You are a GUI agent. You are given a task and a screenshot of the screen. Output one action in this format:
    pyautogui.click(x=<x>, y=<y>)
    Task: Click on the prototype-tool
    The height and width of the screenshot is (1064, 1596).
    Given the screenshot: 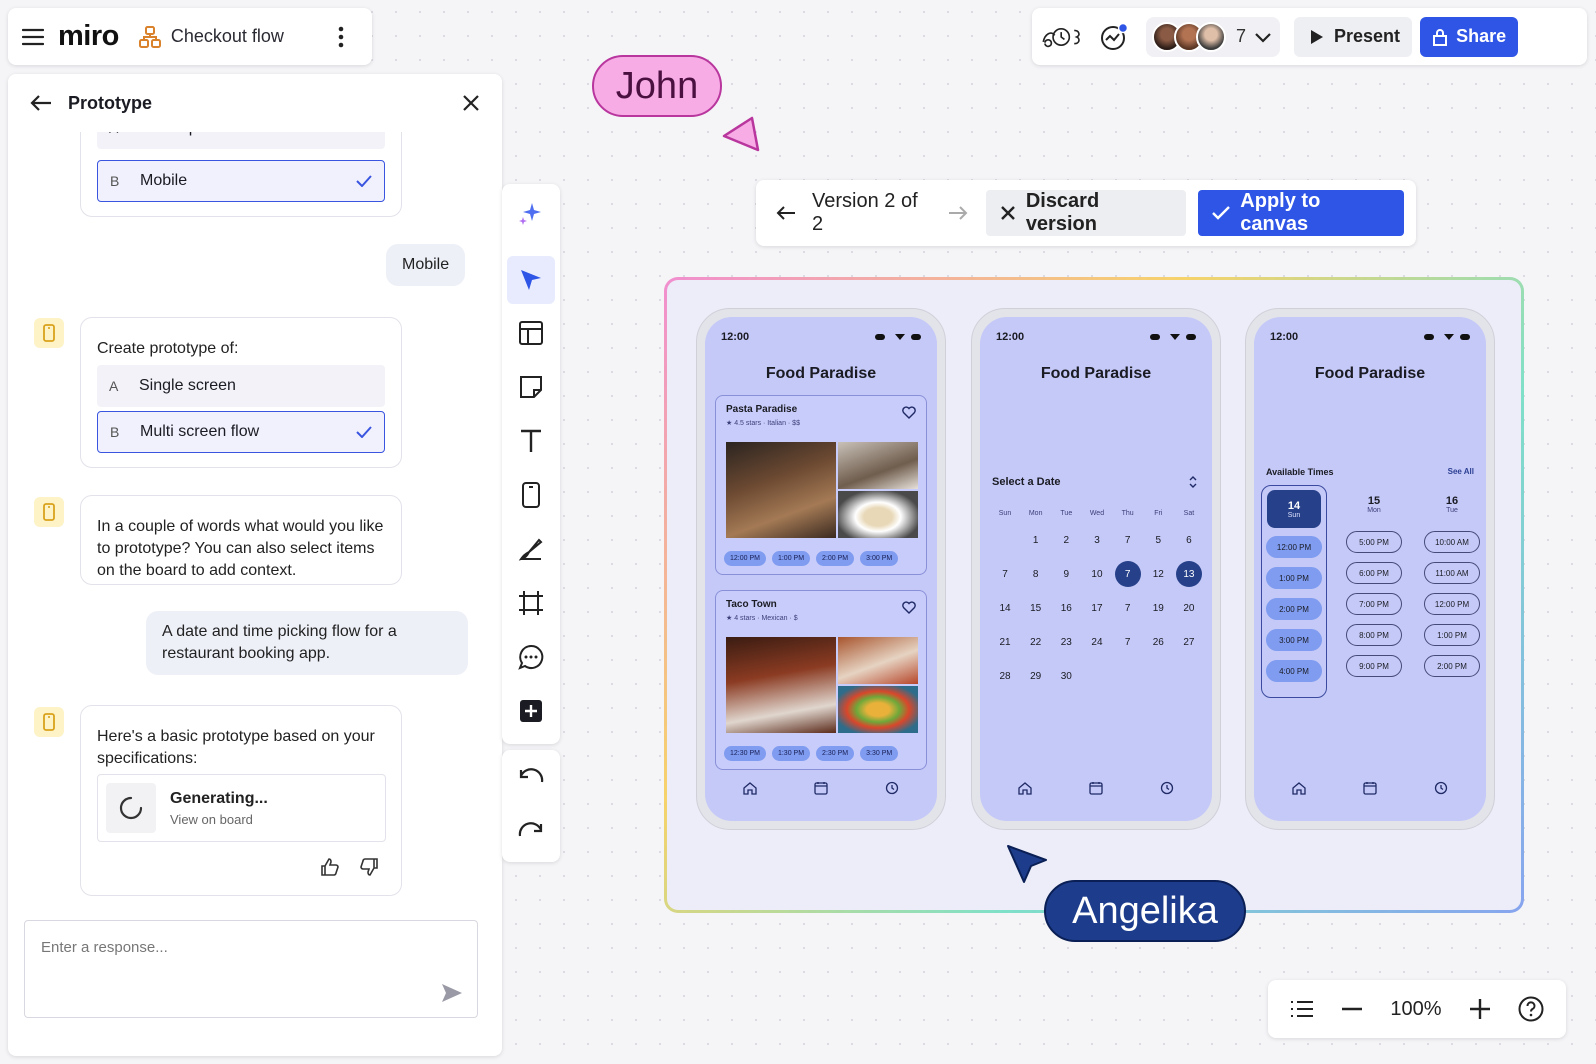 What is the action you would take?
    pyautogui.click(x=531, y=495)
    